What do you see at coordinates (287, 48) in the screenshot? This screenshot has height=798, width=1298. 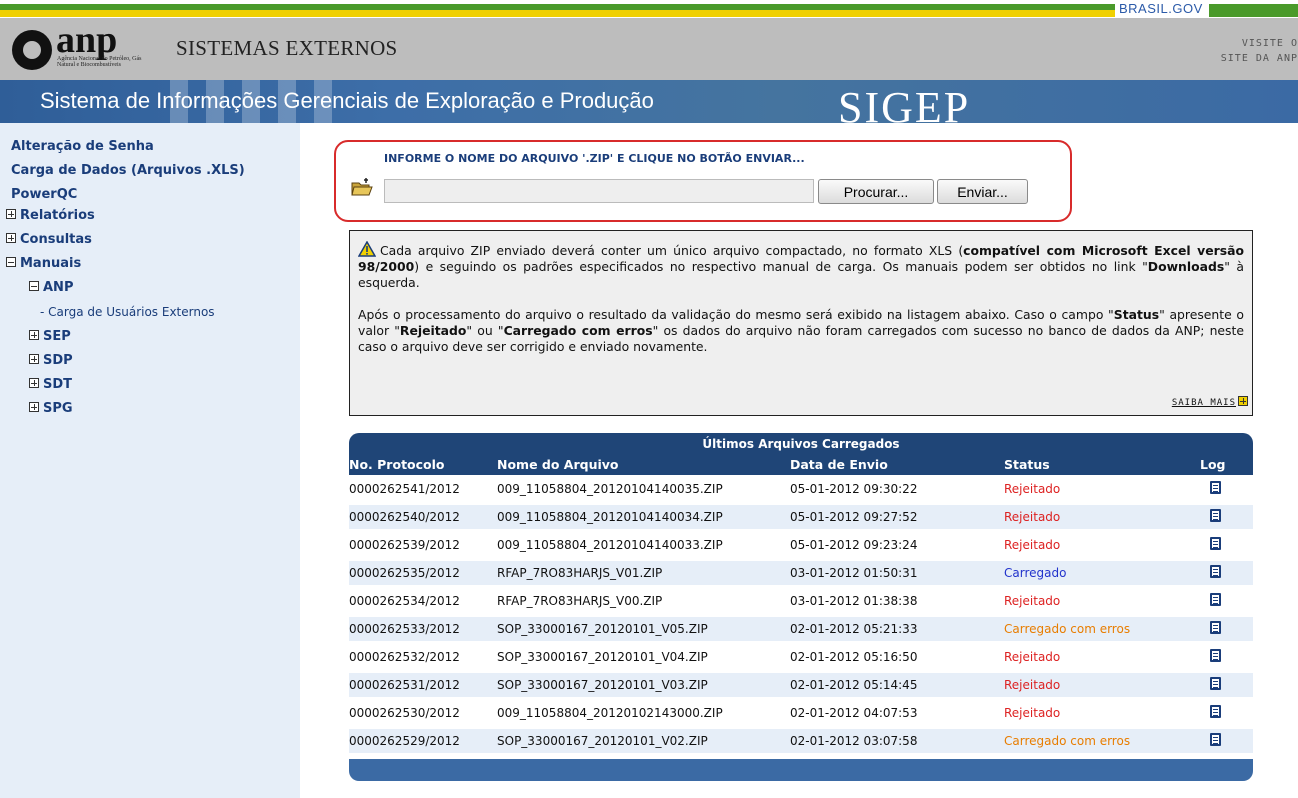 I see `system-title: SISTEMAS EXTERNOS` at bounding box center [287, 48].